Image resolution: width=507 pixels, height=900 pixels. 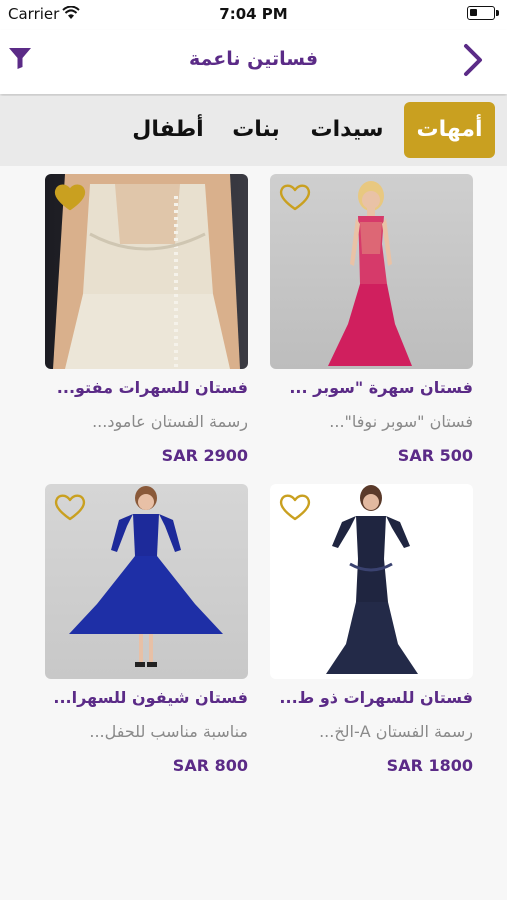 What do you see at coordinates (429, 765) in the screenshot?
I see `product-price: SAR 1800` at bounding box center [429, 765].